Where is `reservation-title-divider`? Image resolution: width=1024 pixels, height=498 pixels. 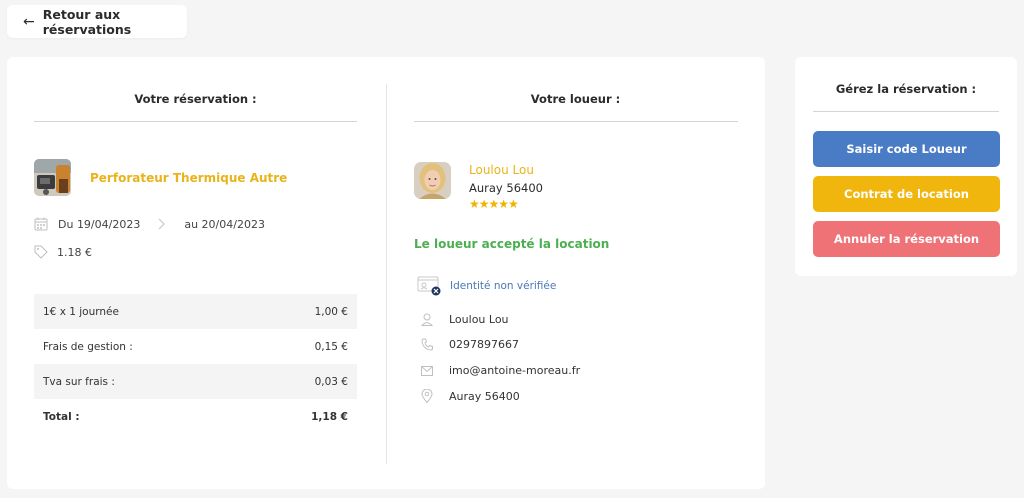 reservation-title-divider is located at coordinates (195, 121).